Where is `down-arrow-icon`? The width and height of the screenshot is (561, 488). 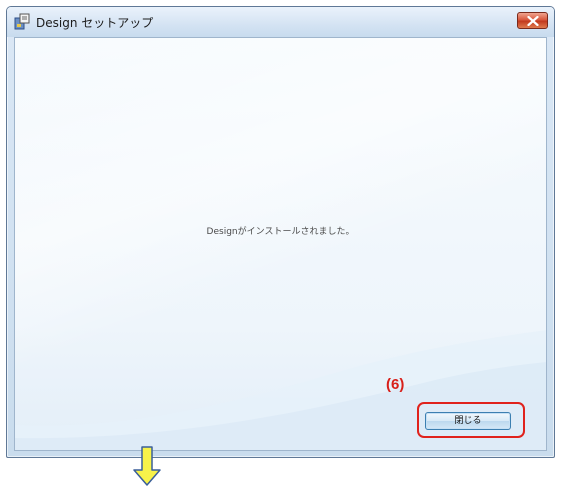
down-arrow-icon is located at coordinates (147, 466).